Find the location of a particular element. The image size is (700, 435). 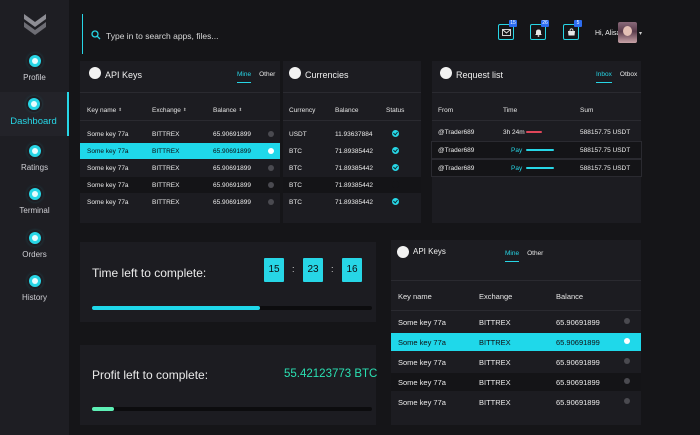

search-icon is located at coordinates (96, 35).